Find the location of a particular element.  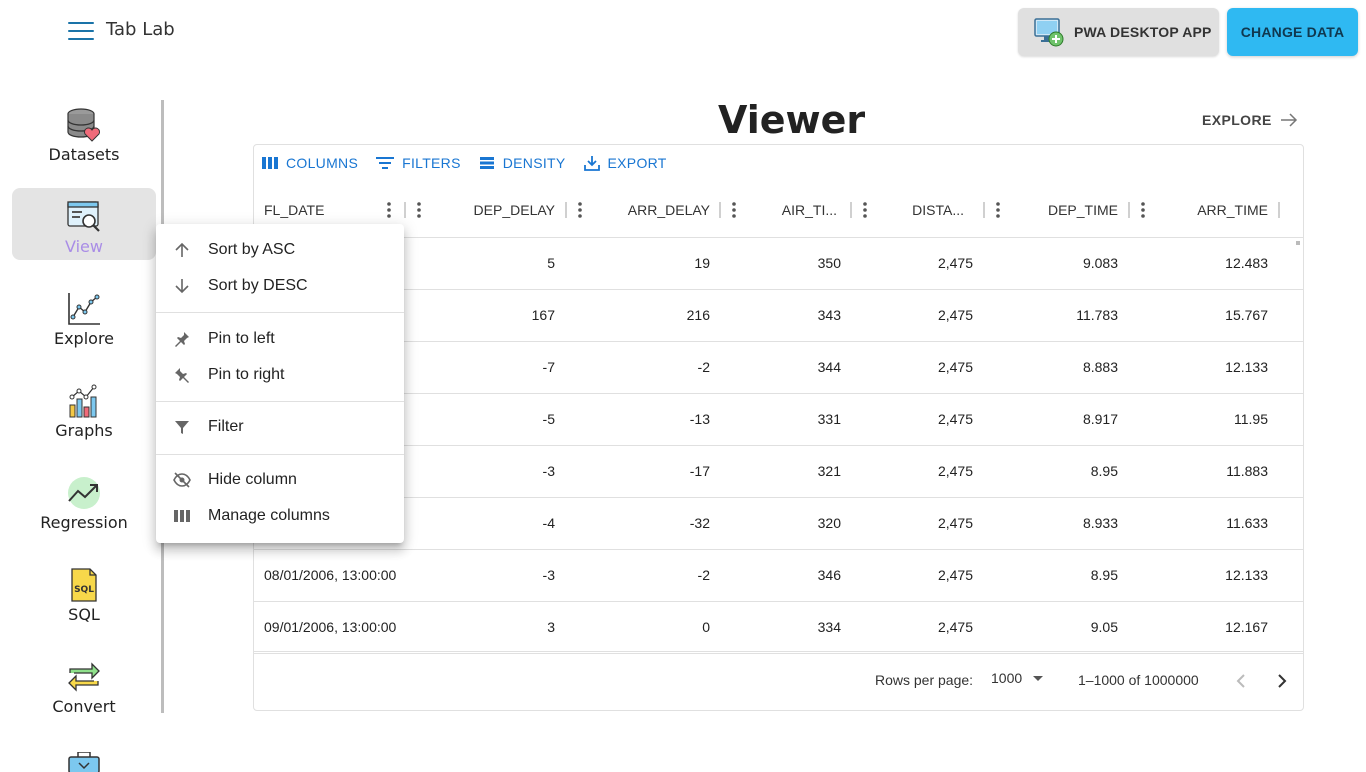

menu-hamburger-icon is located at coordinates (81, 31).